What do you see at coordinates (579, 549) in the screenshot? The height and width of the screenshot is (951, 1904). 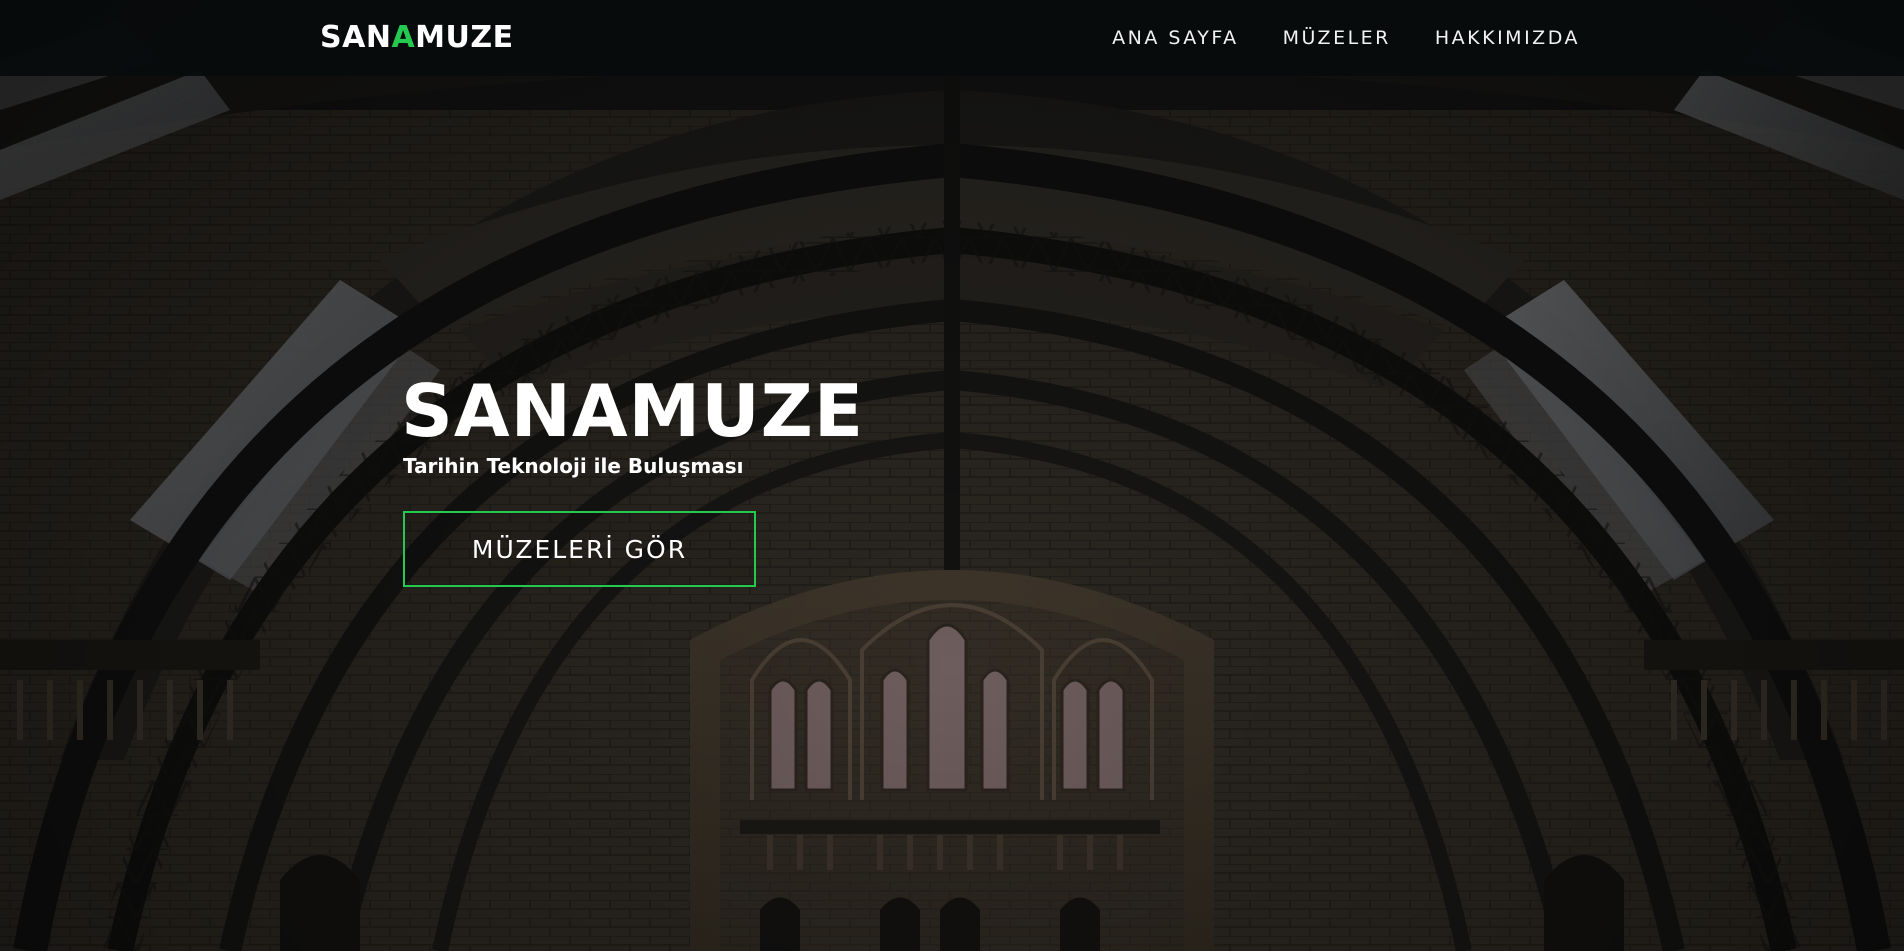 I see `view-museums-button: MÜZELERİ GÖR` at bounding box center [579, 549].